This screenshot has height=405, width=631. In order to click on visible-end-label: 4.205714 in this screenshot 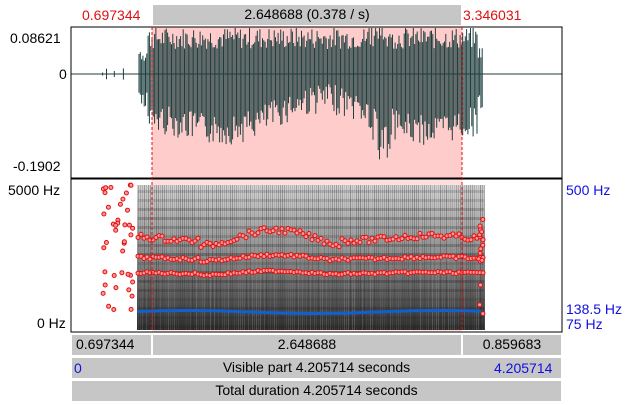, I will do `click(523, 368)`.